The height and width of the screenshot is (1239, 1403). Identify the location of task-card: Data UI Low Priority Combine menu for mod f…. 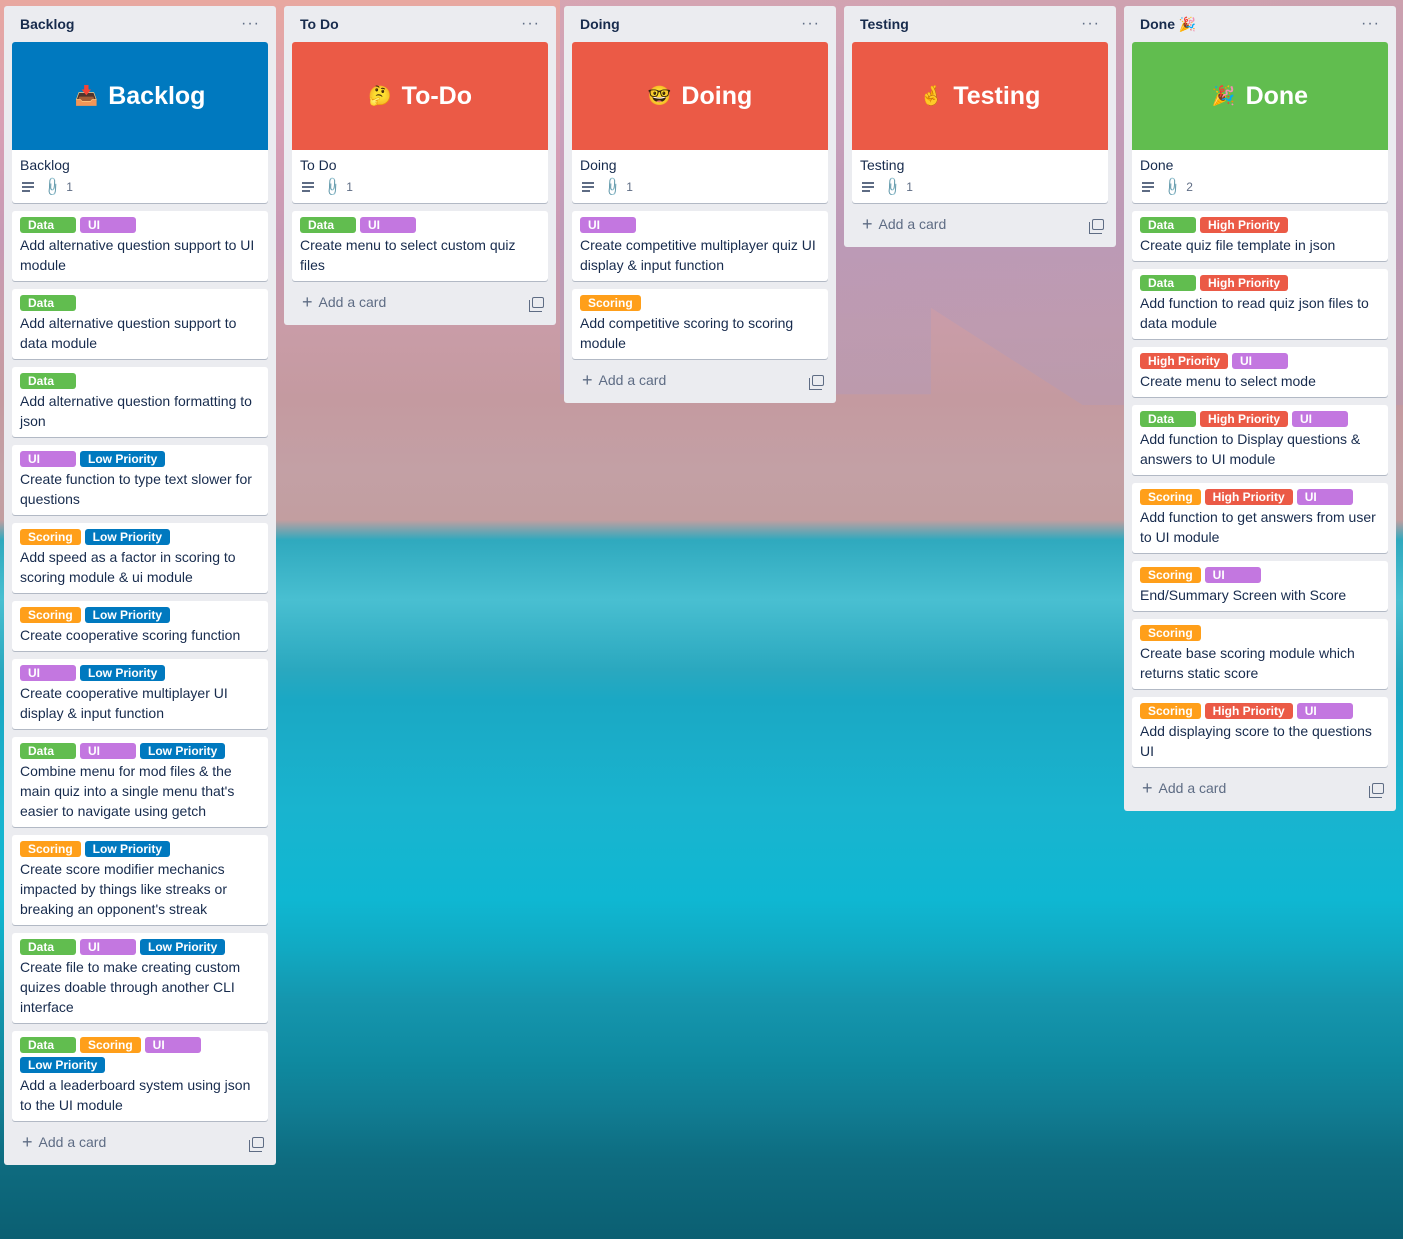
(140, 782).